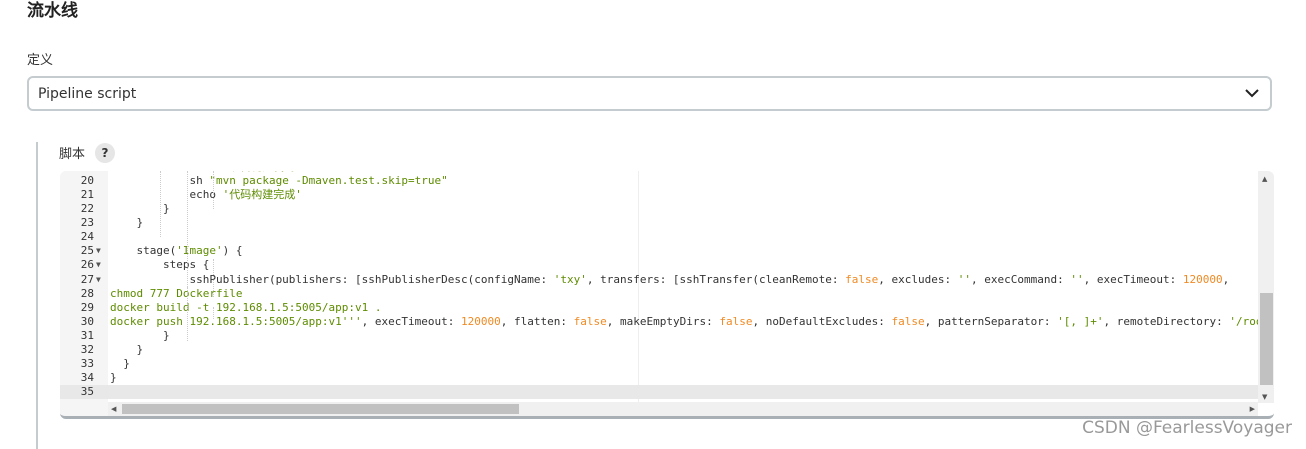 This screenshot has width=1306, height=449. Describe the element at coordinates (87, 237) in the screenshot. I see `line-number: 24` at that location.